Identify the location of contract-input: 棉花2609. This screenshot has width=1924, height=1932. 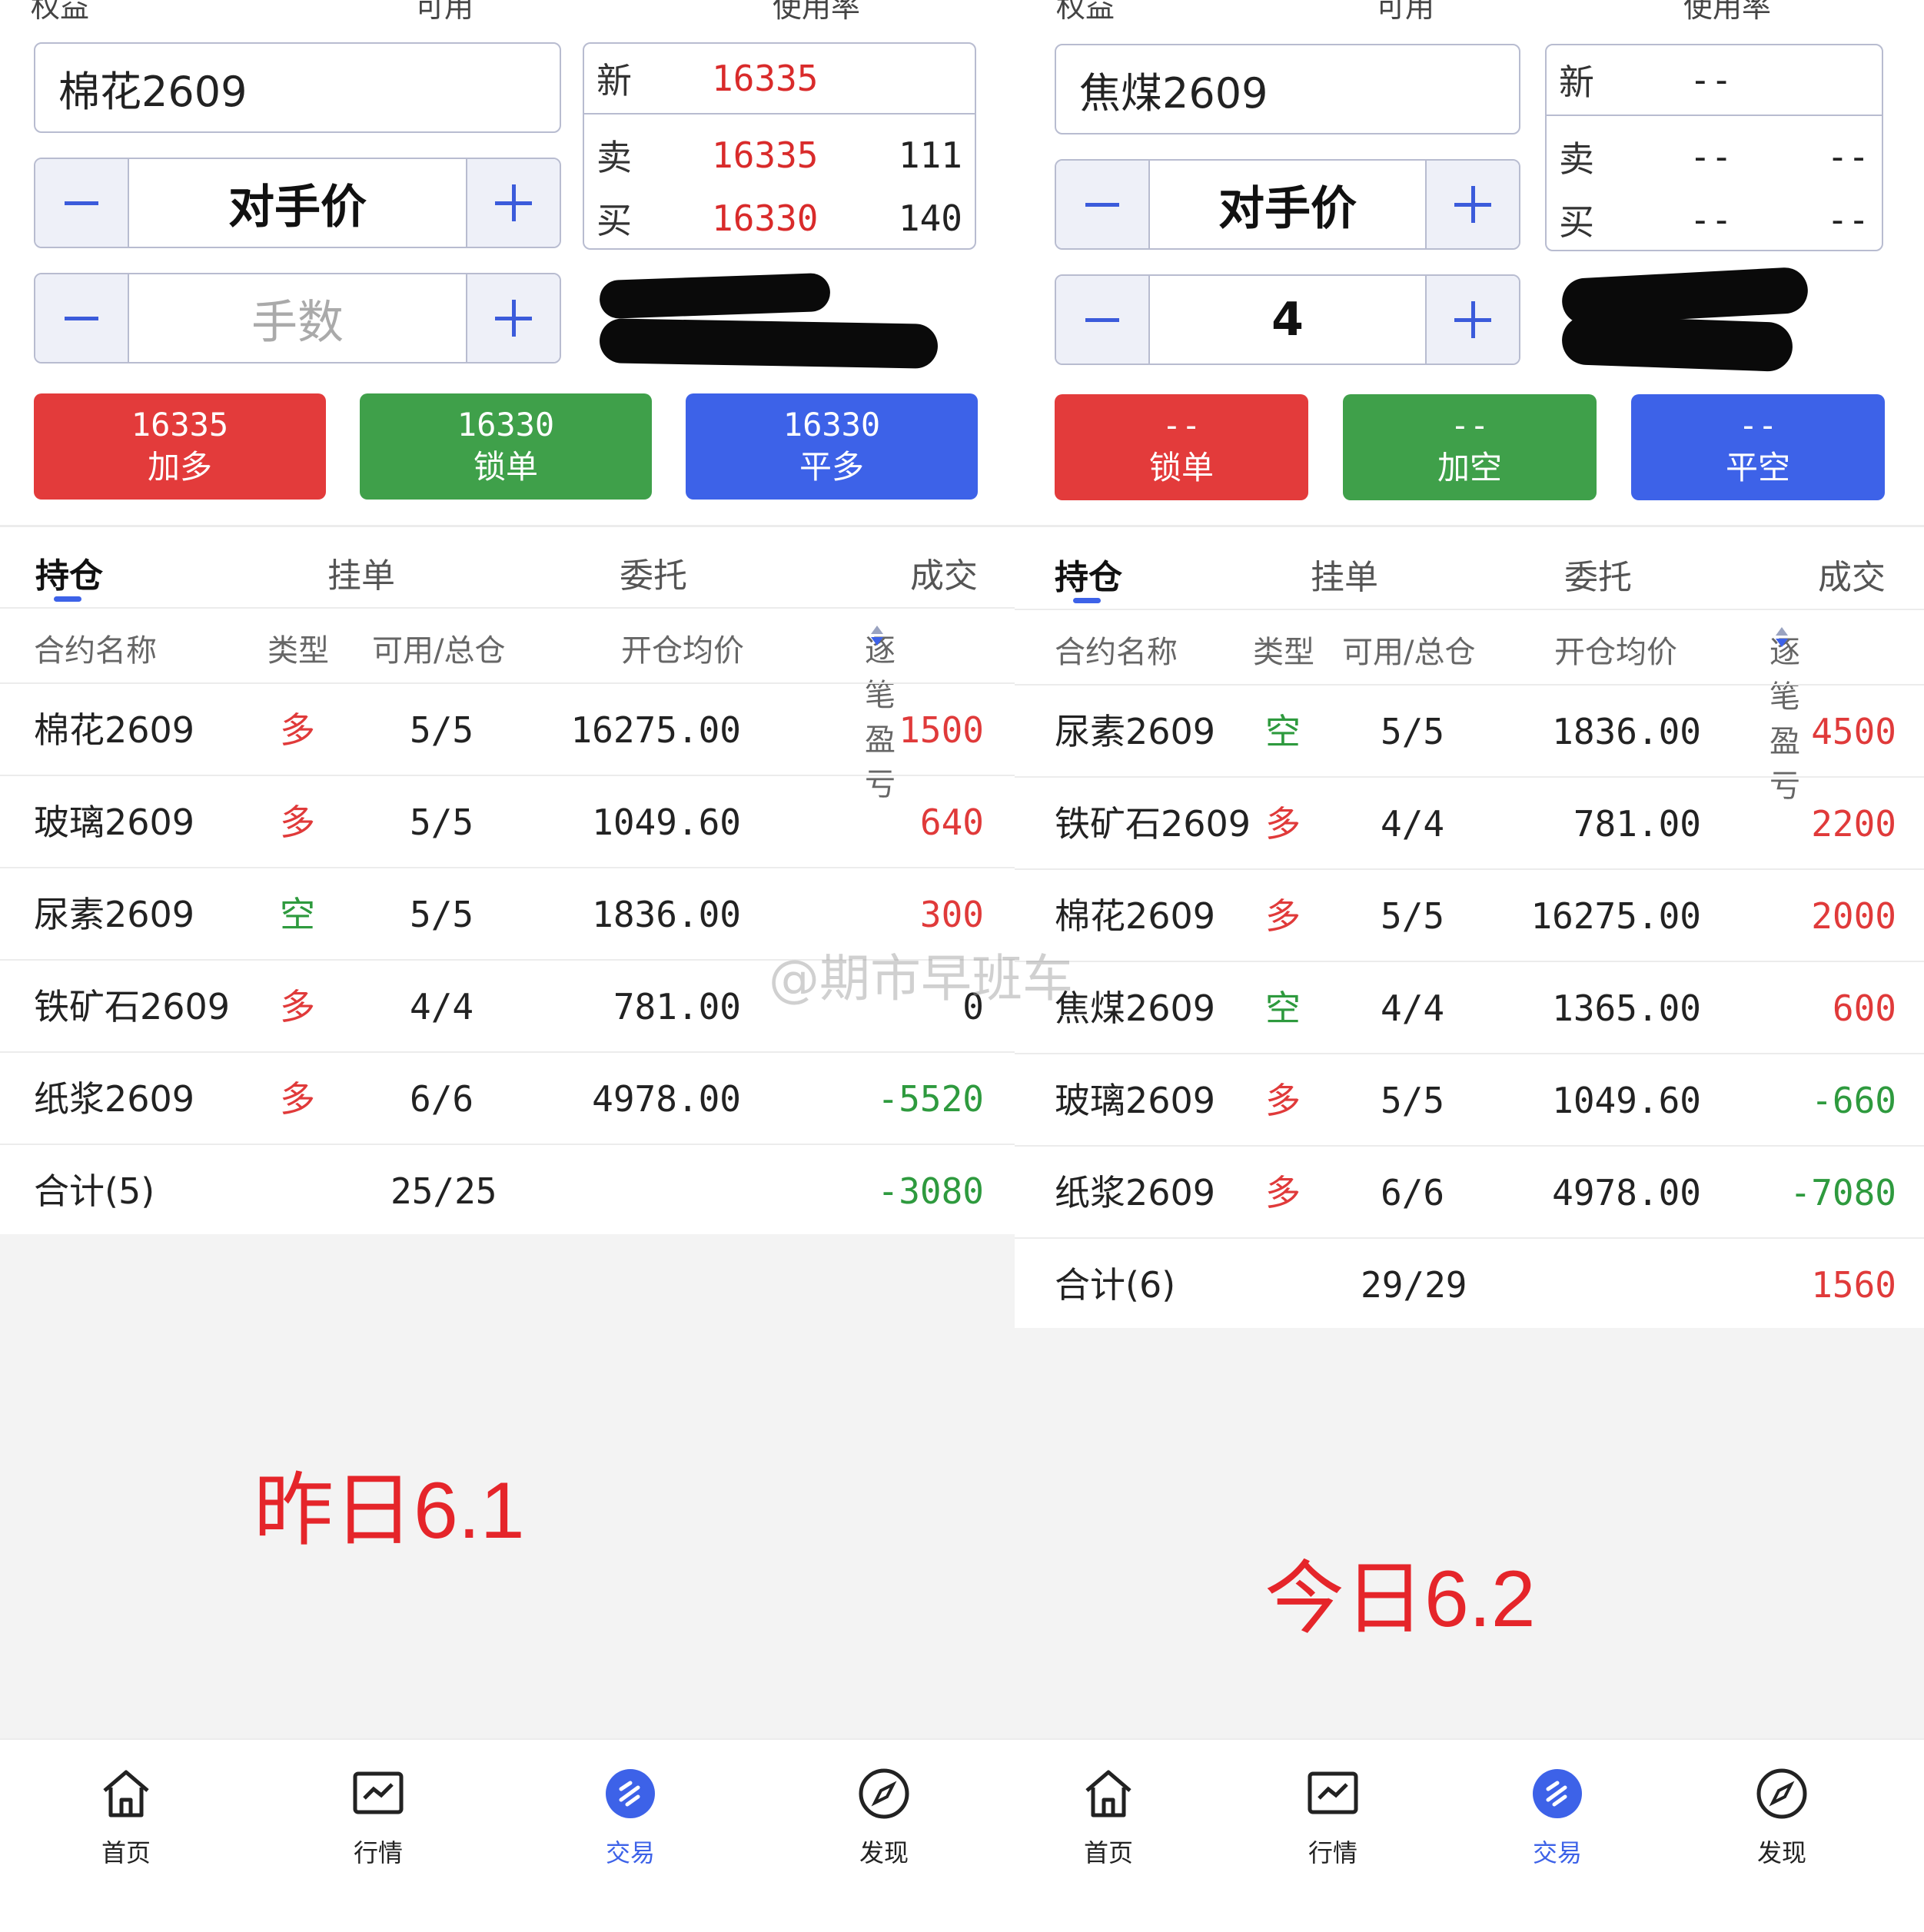
(297, 87).